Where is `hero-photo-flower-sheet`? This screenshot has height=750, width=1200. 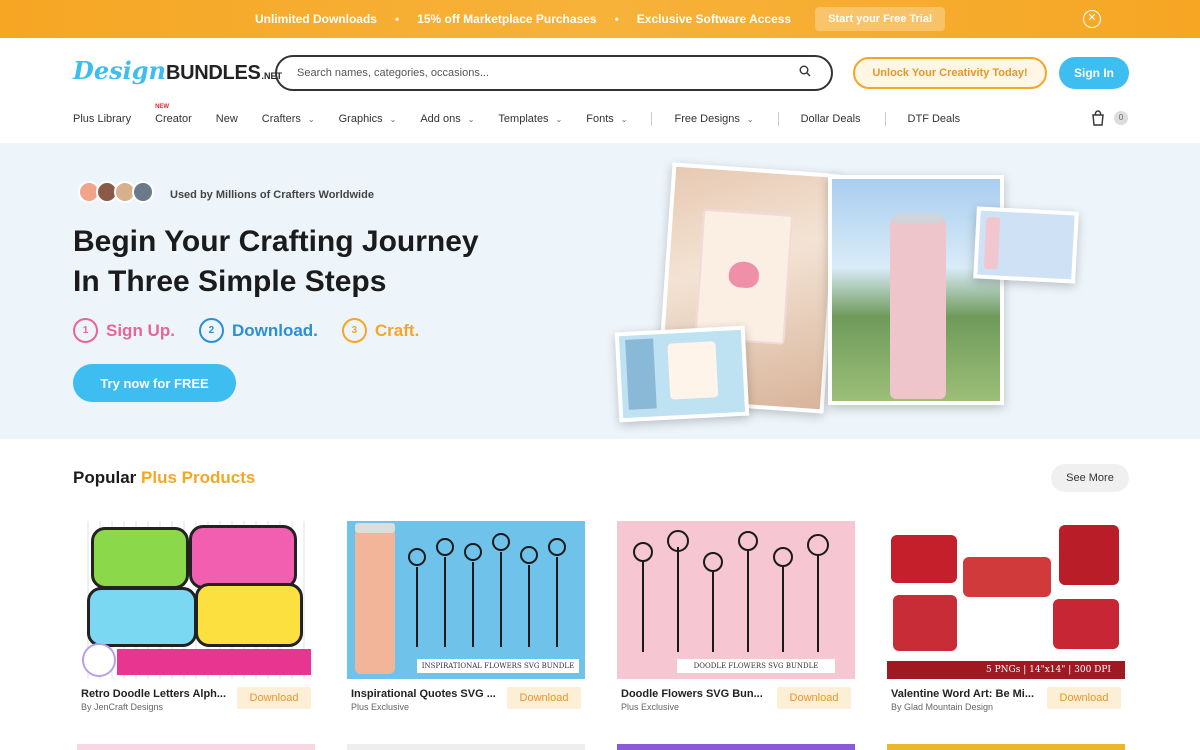 hero-photo-flower-sheet is located at coordinates (1026, 245).